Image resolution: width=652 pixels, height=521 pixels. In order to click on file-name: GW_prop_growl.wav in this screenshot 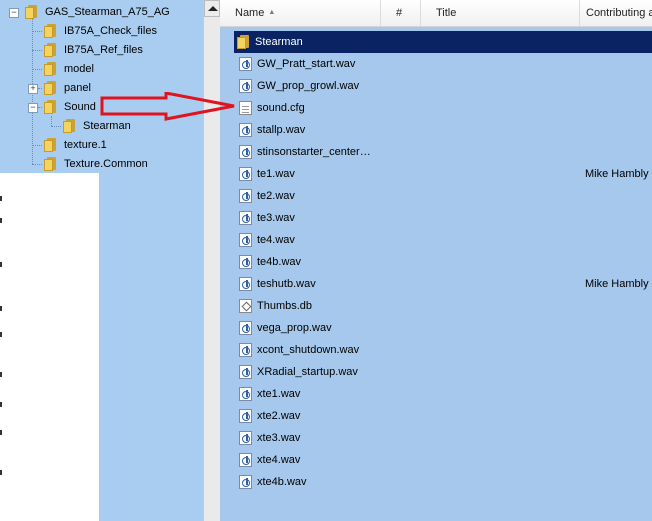, I will do `click(308, 86)`.